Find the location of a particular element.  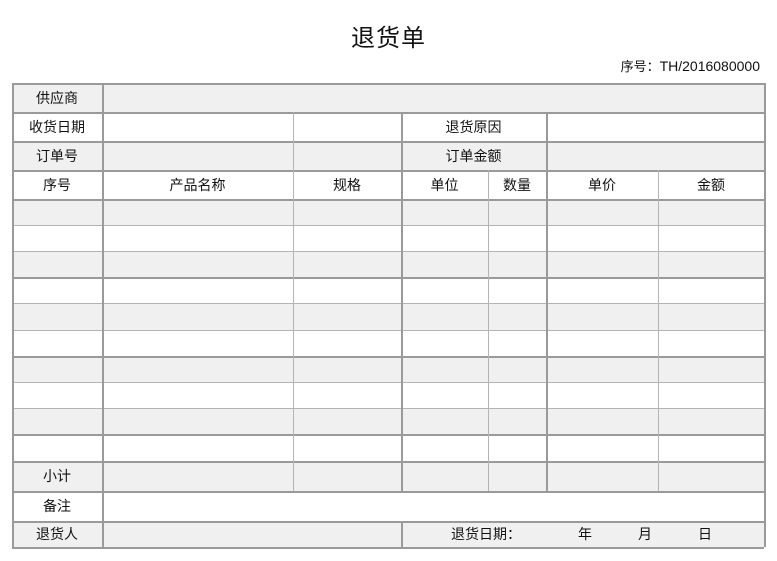

subtotal-amount-cell is located at coordinates (711, 476).